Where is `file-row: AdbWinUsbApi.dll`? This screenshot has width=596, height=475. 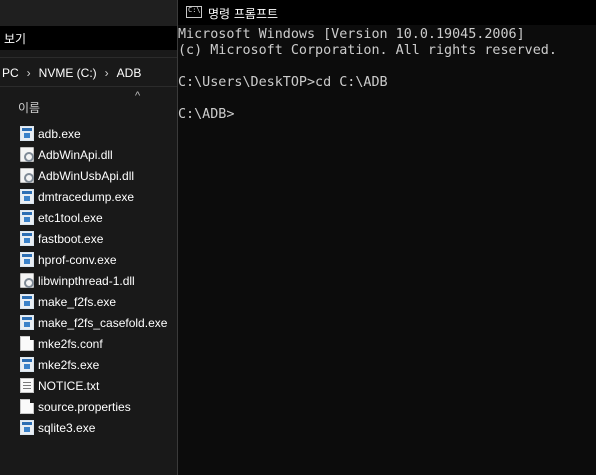
file-row: AdbWinUsbApi.dll is located at coordinates (88, 176).